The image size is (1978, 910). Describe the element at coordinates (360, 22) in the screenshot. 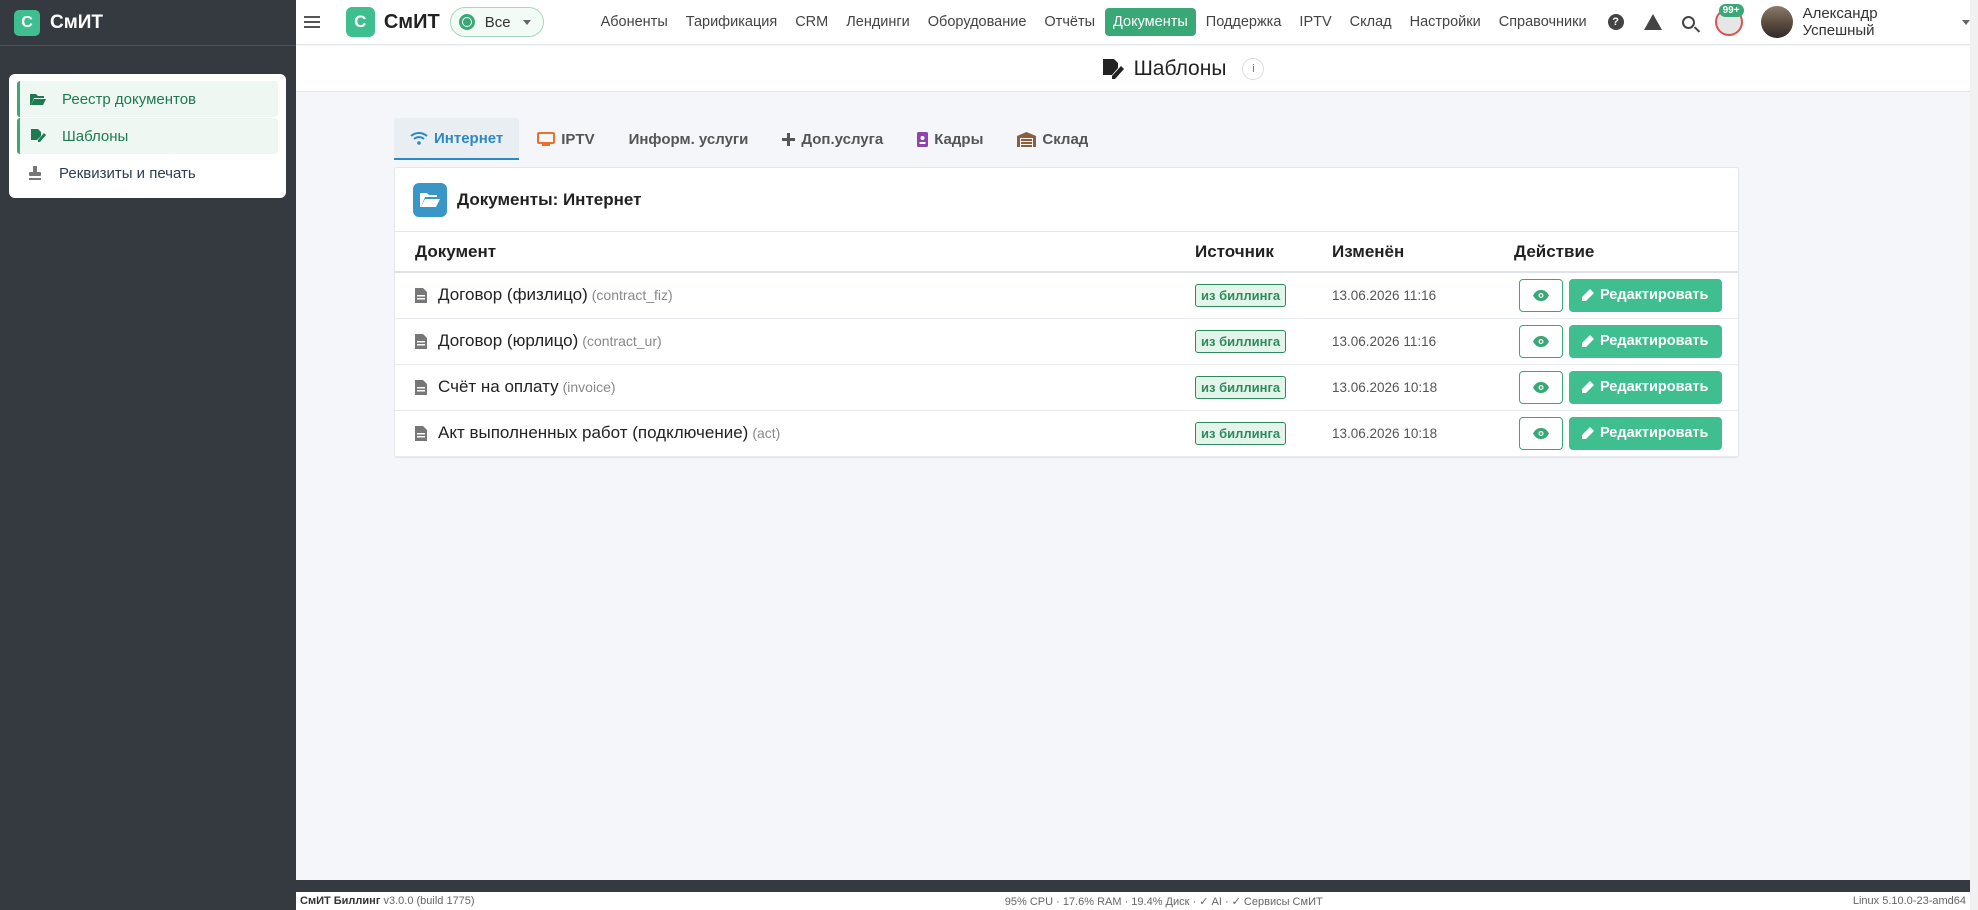

I see `navbar-logo: С` at that location.